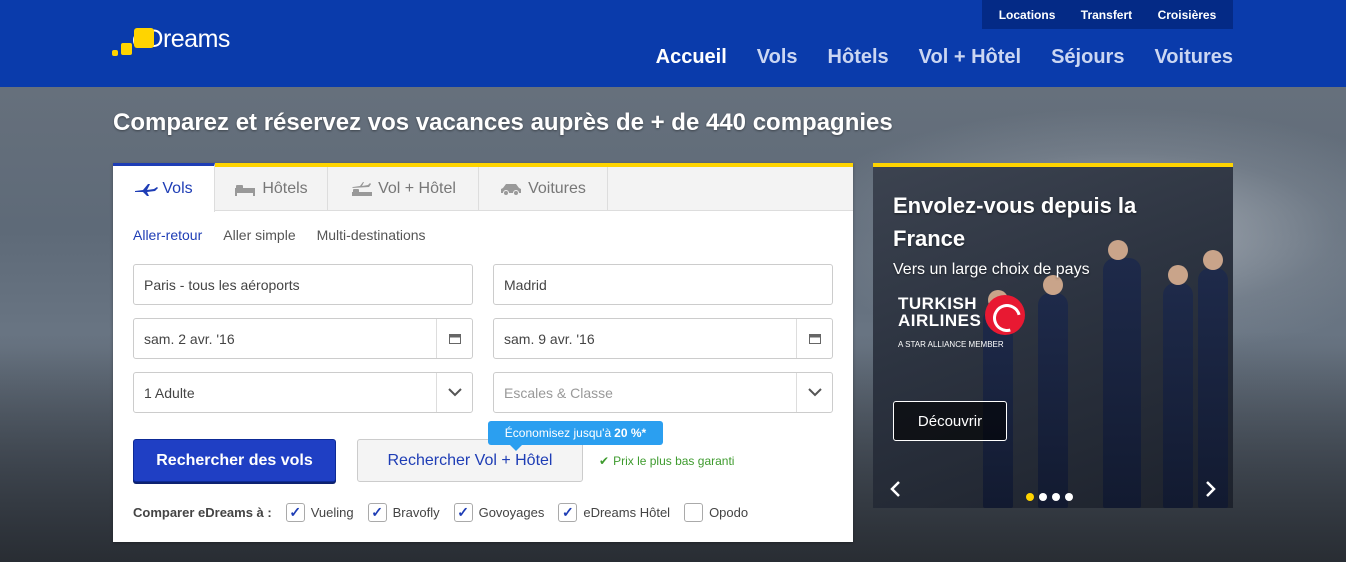 This screenshot has height=562, width=1346. Describe the element at coordinates (627, 512) in the screenshot. I see `compare-site-label: eDreams Hôtel` at that location.